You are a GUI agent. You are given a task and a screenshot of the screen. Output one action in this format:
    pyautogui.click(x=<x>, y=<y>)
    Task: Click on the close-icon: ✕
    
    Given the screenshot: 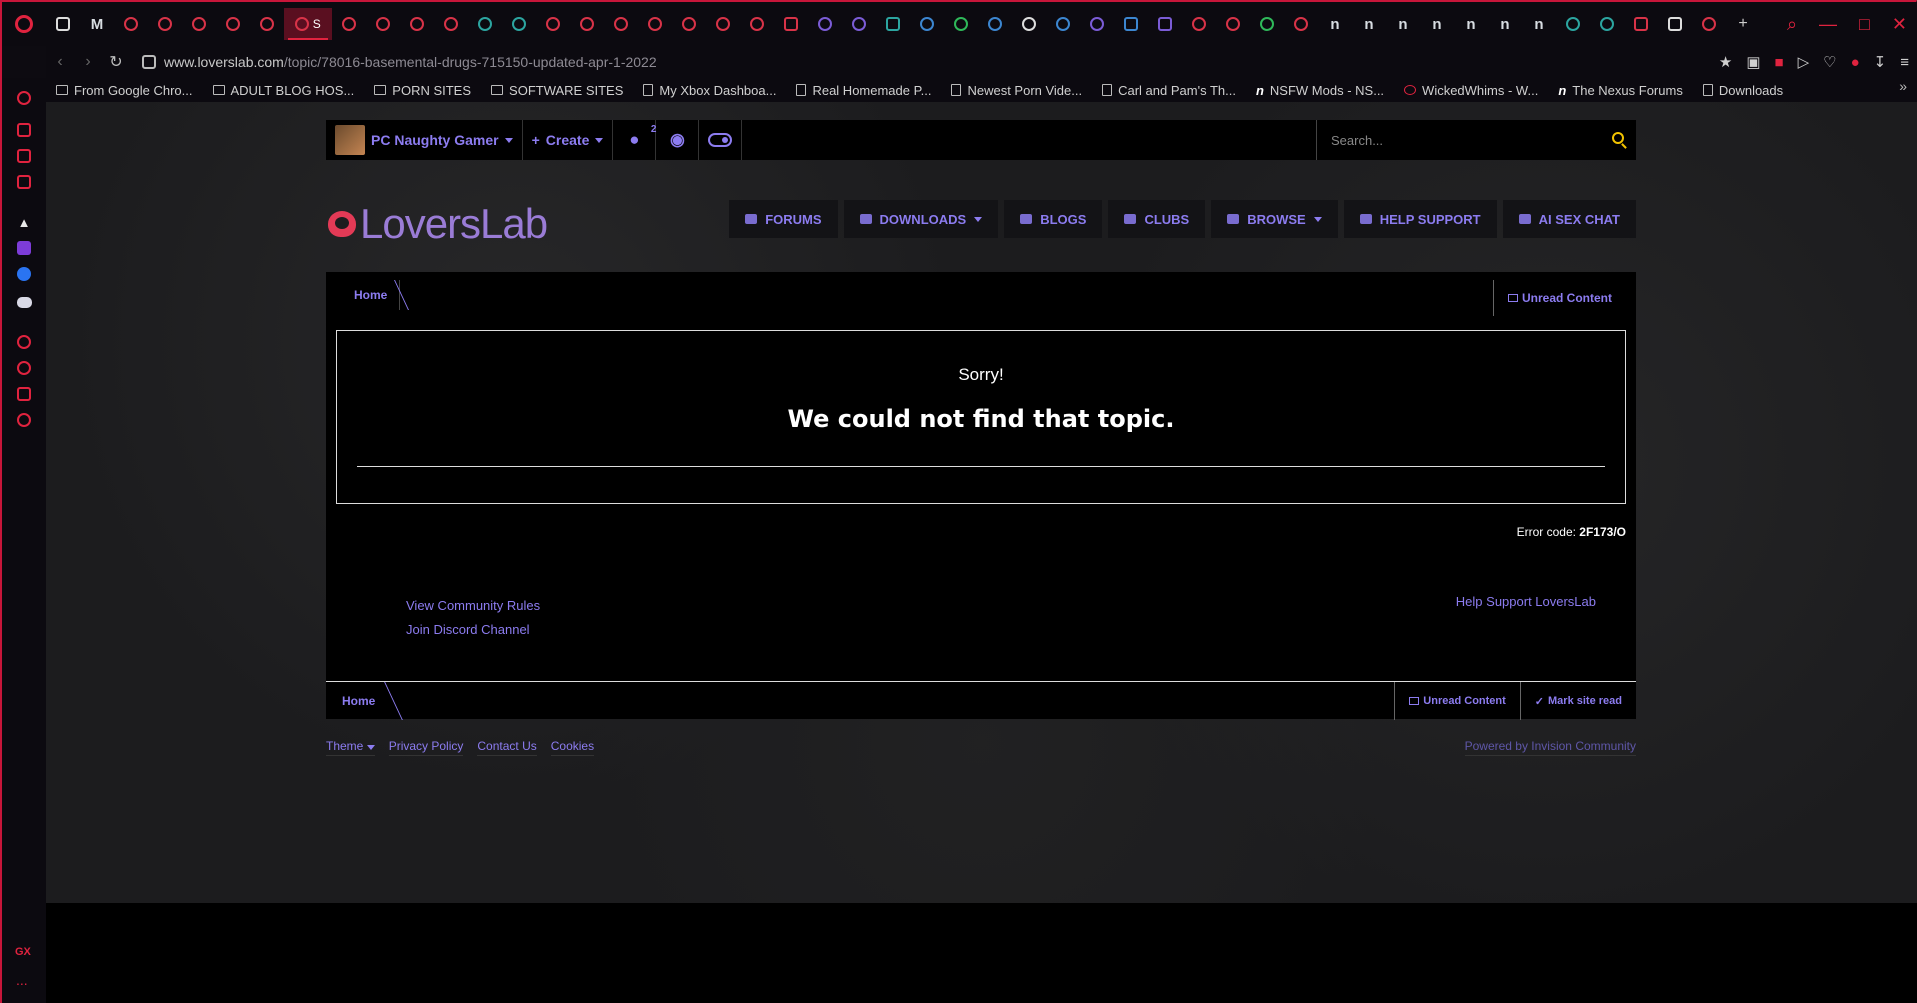 What is the action you would take?
    pyautogui.click(x=1899, y=24)
    